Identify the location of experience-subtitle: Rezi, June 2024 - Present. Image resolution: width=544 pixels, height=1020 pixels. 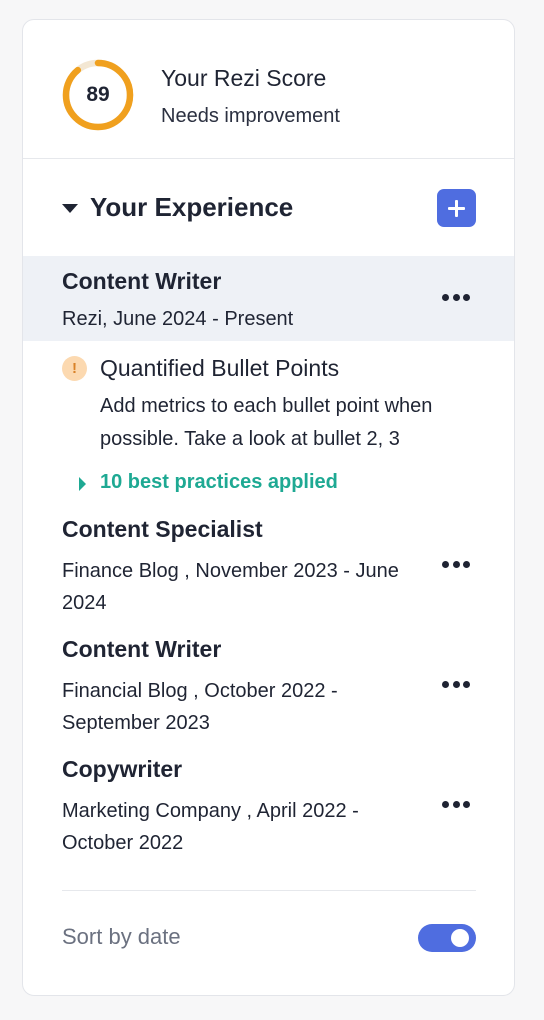
(178, 319).